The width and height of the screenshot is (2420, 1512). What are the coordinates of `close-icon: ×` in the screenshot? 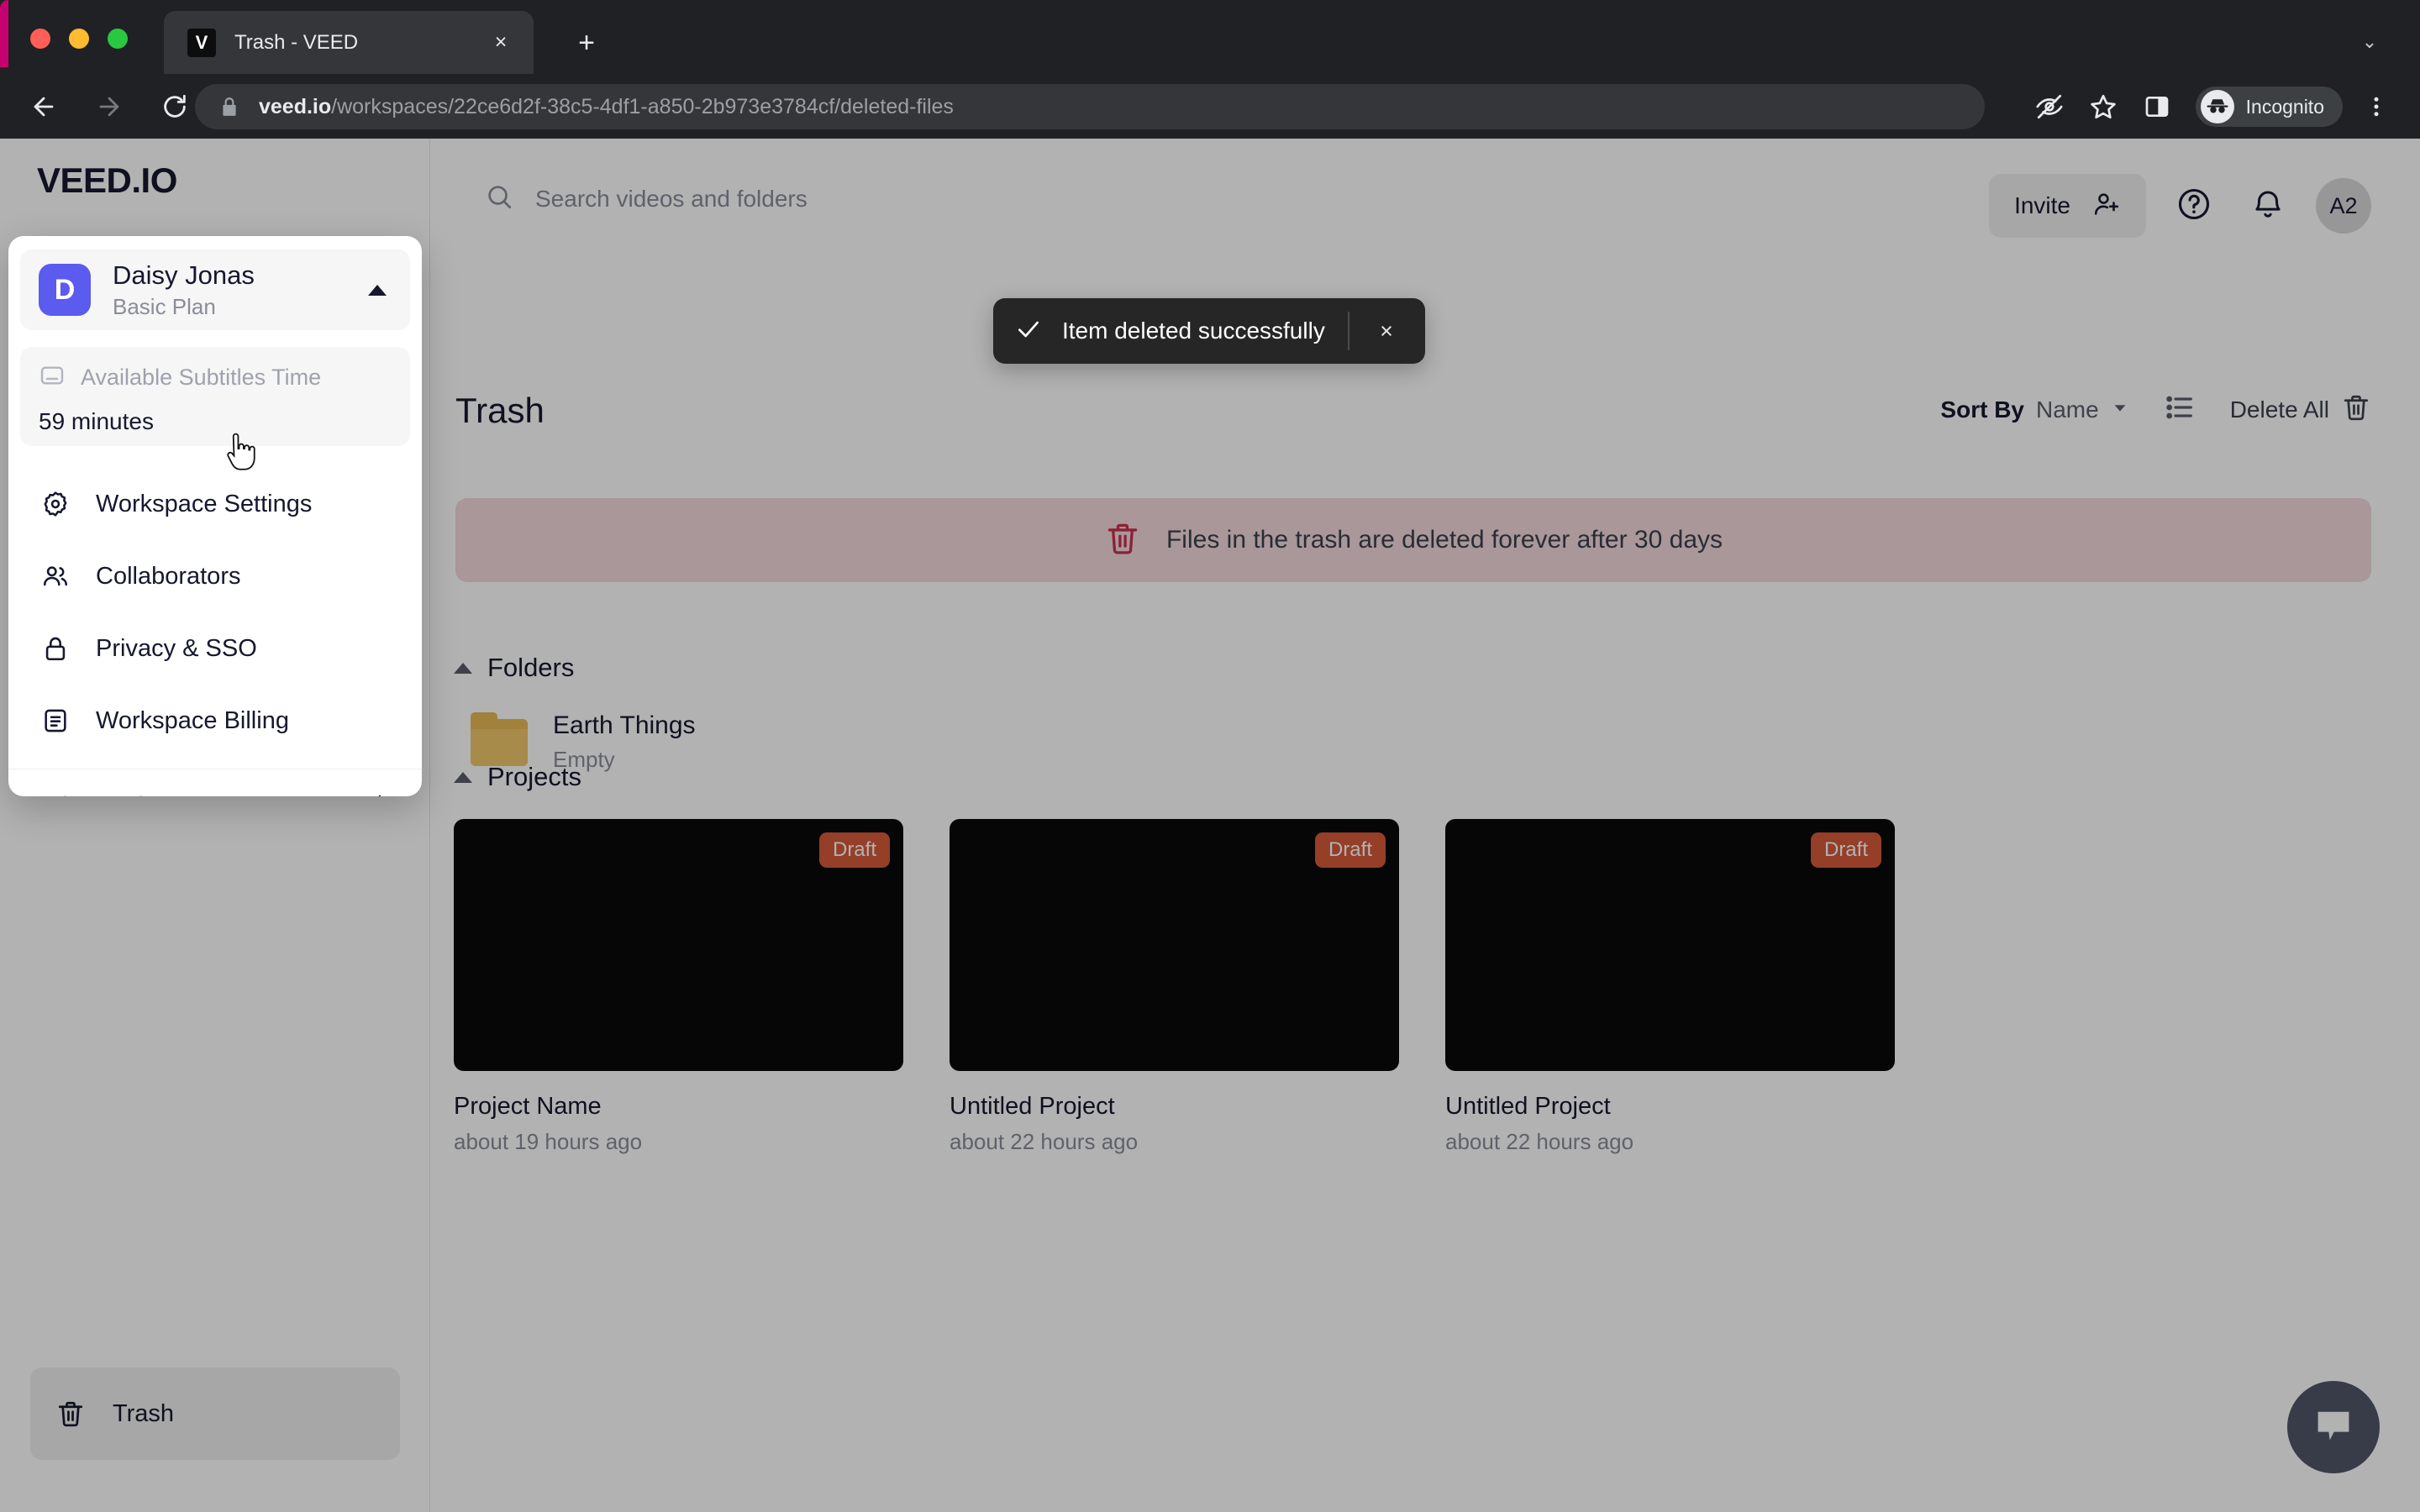 It's located at (1386, 331).